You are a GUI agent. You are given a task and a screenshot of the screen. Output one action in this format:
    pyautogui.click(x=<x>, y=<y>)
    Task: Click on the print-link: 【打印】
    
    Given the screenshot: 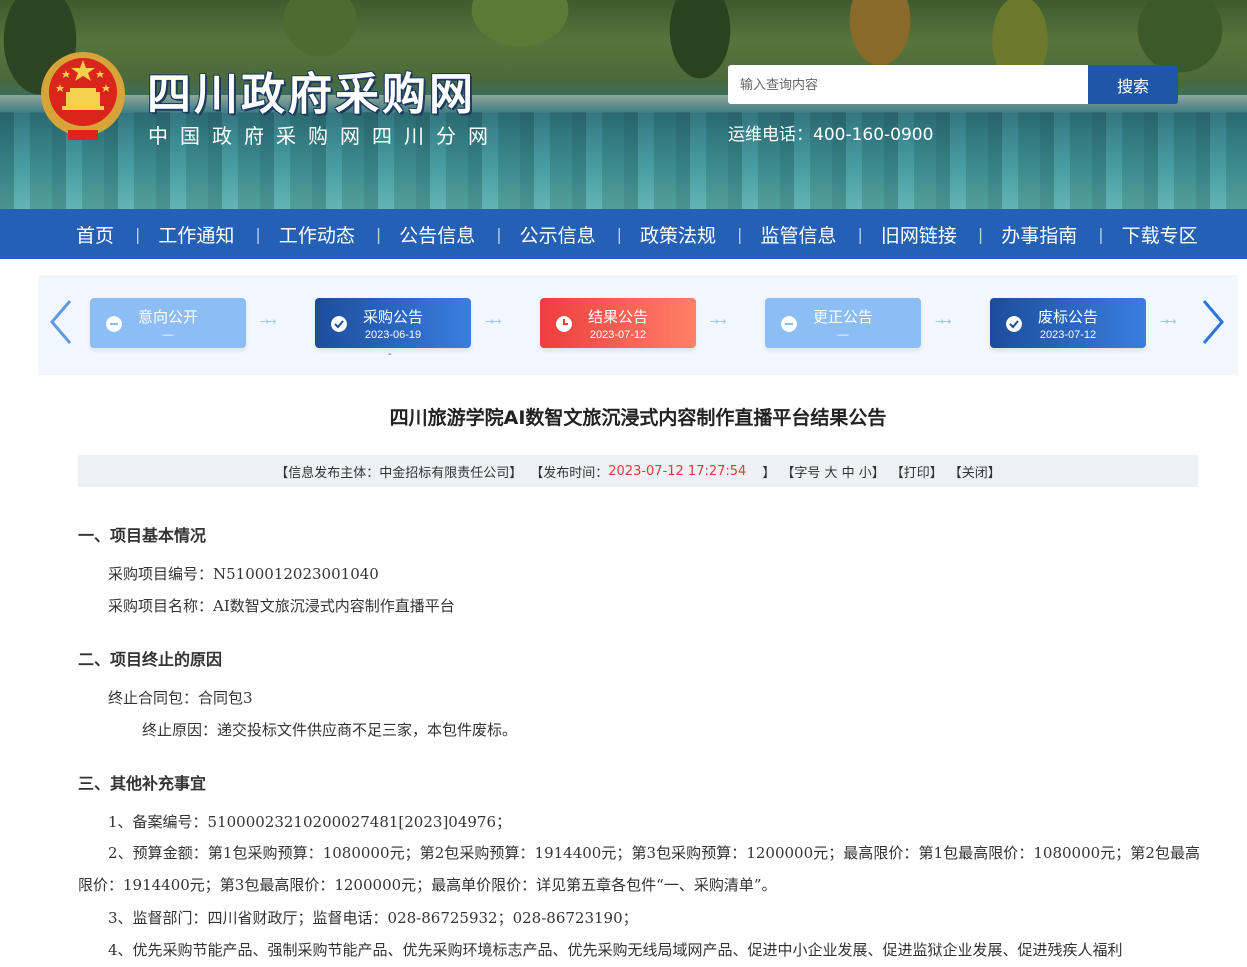 What is the action you would take?
    pyautogui.click(x=917, y=471)
    